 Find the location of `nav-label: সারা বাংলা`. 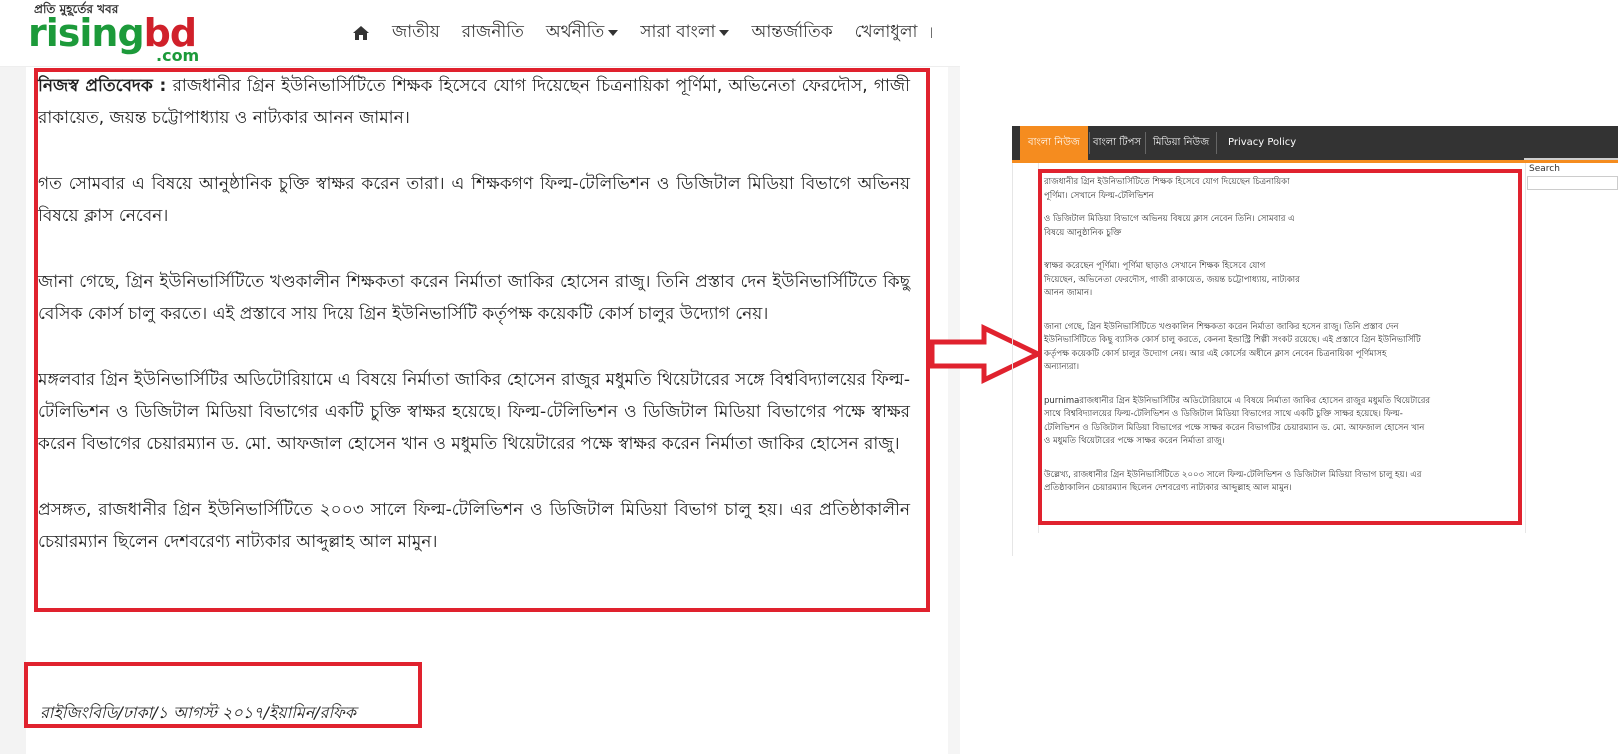

nav-label: সারা বাংলা is located at coordinates (678, 32).